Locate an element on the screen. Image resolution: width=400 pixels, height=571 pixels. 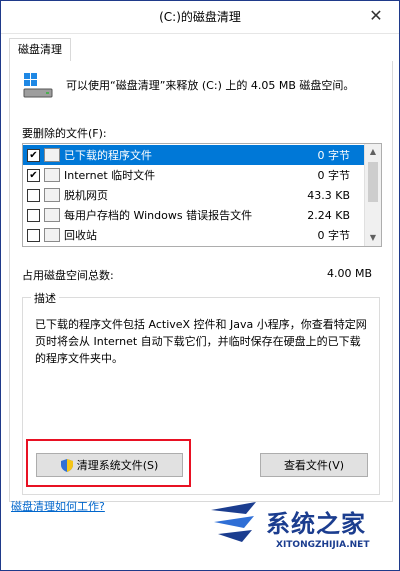
watermark-url: XITONGZHIJIA.NET is located at coordinates (323, 545).